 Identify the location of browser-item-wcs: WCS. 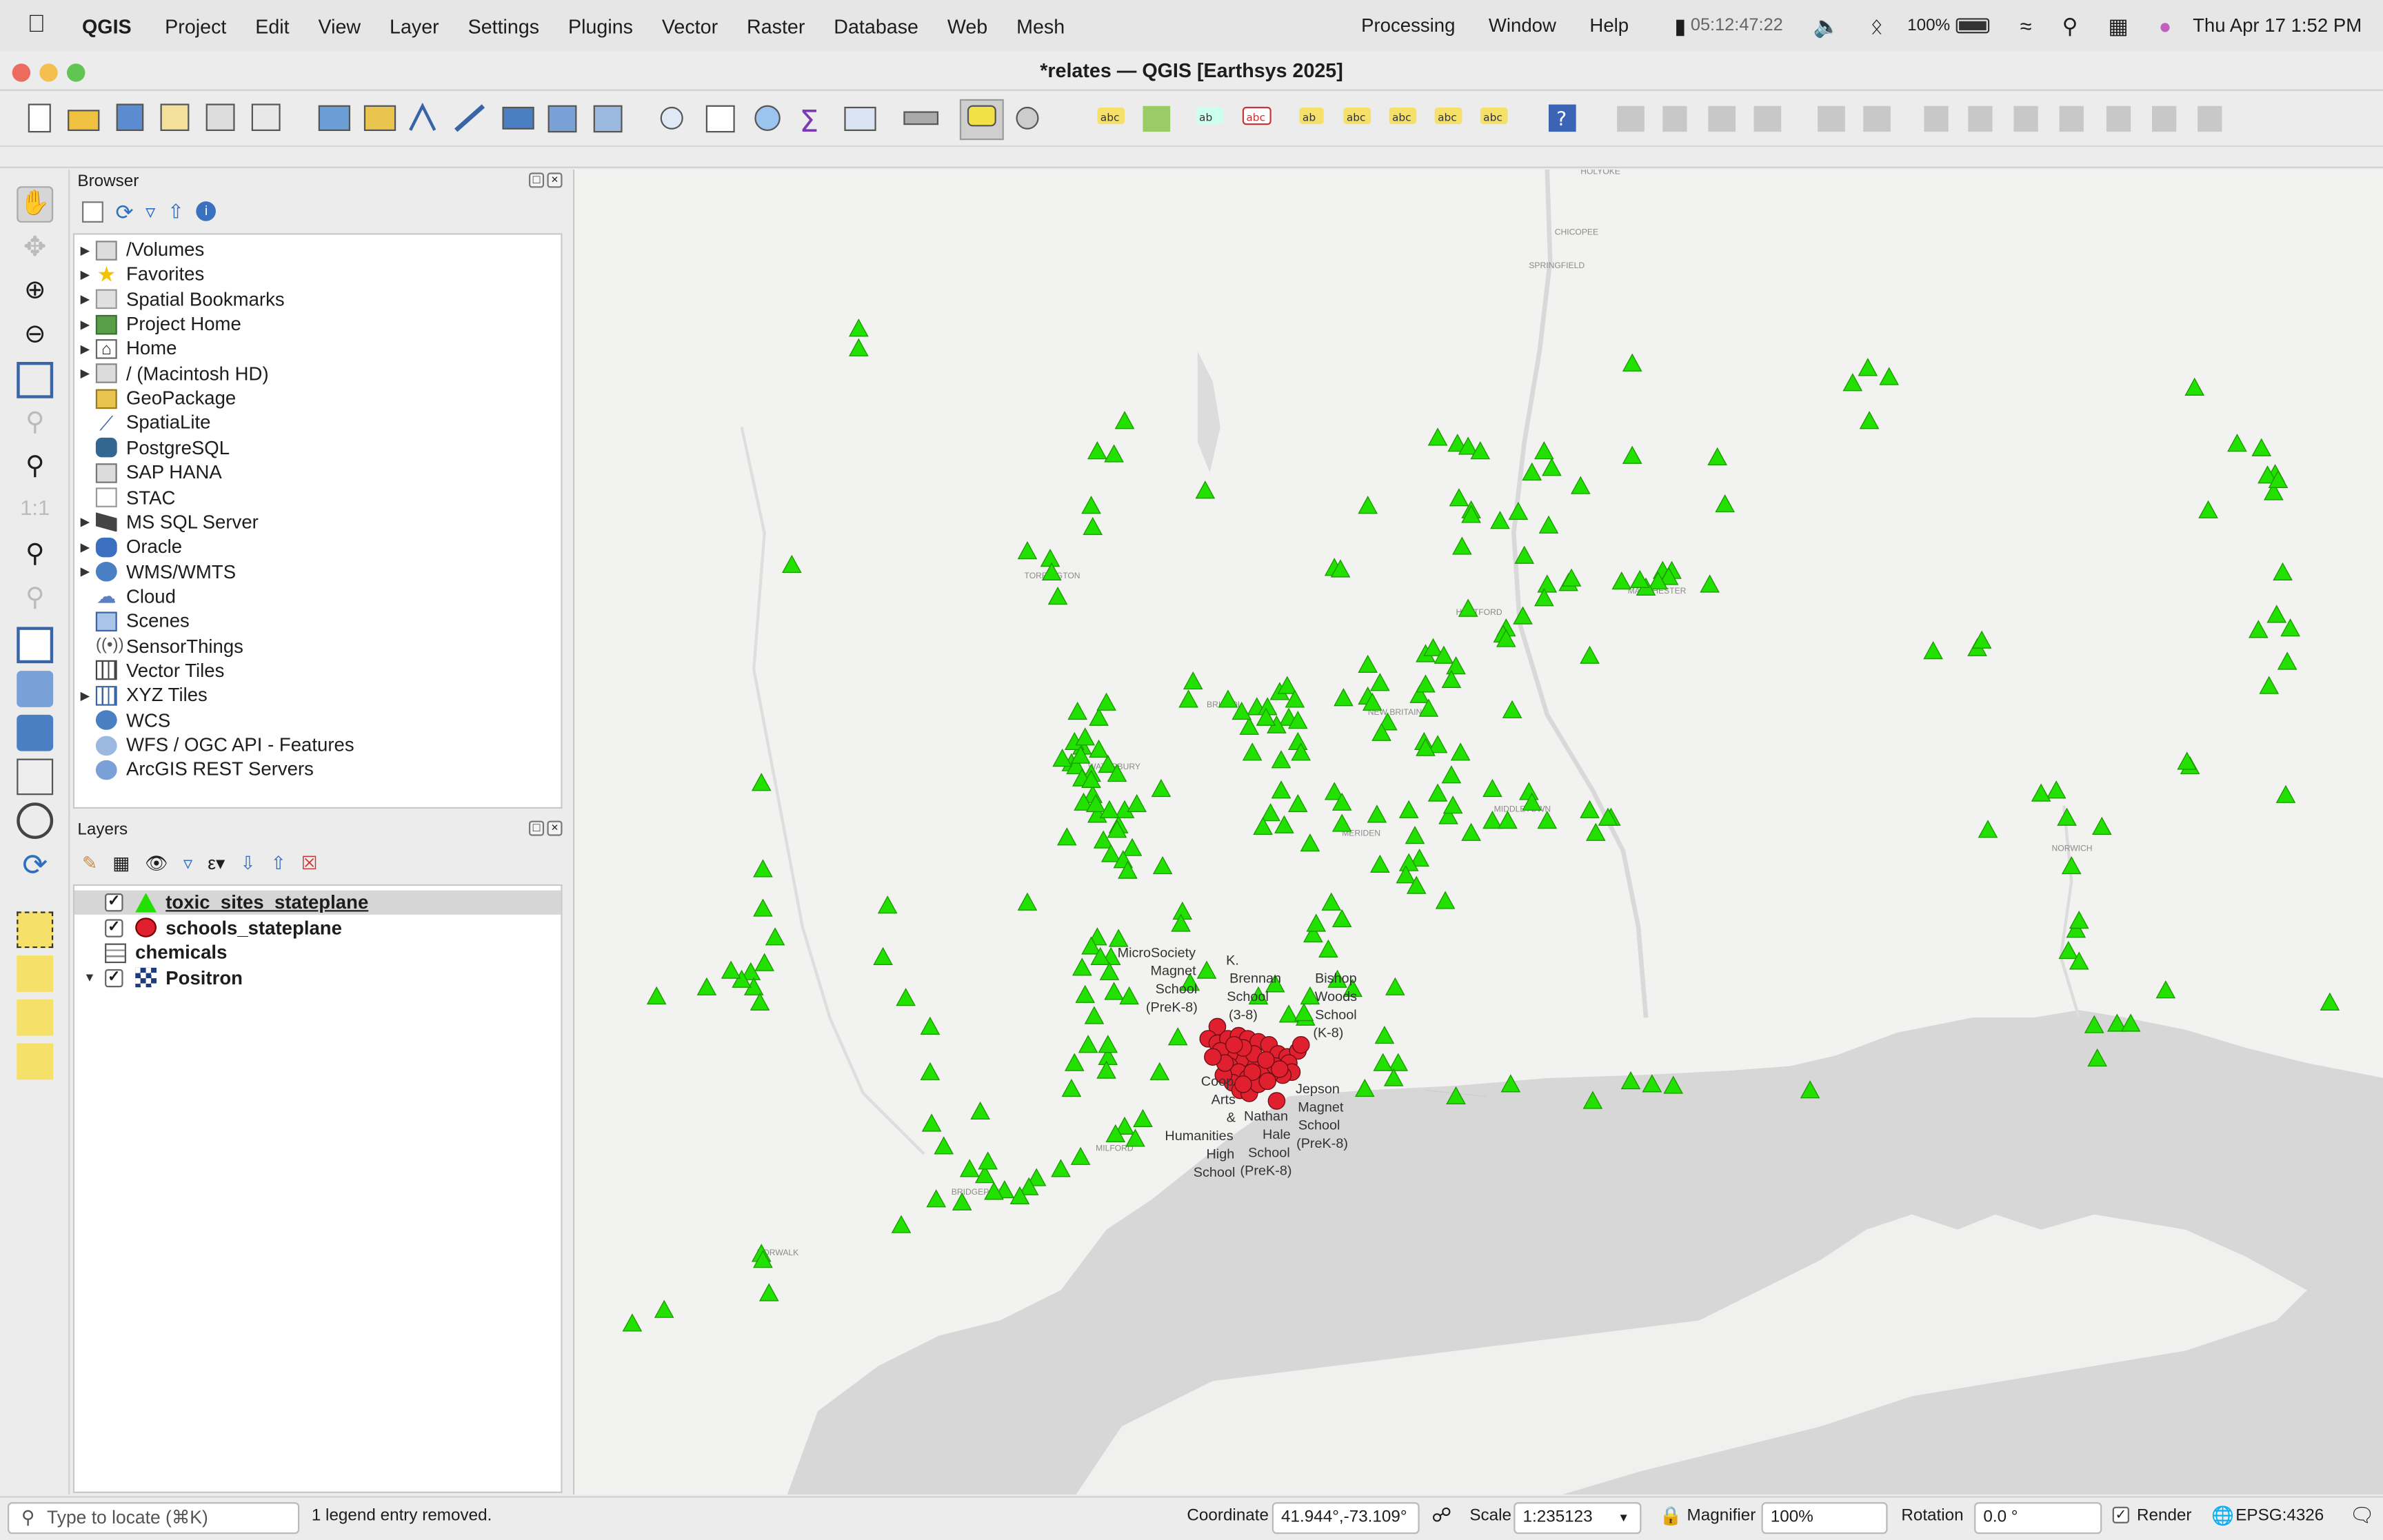
(122, 720).